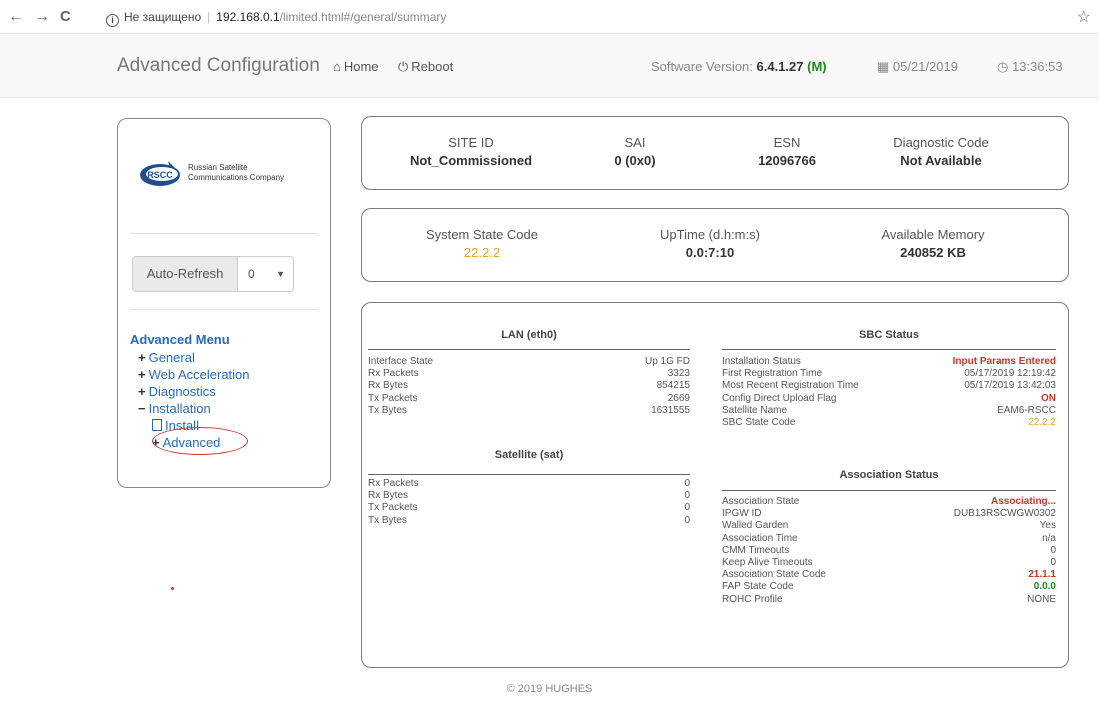  I want to click on address-path: /limited.html#/general/summary, so click(363, 17).